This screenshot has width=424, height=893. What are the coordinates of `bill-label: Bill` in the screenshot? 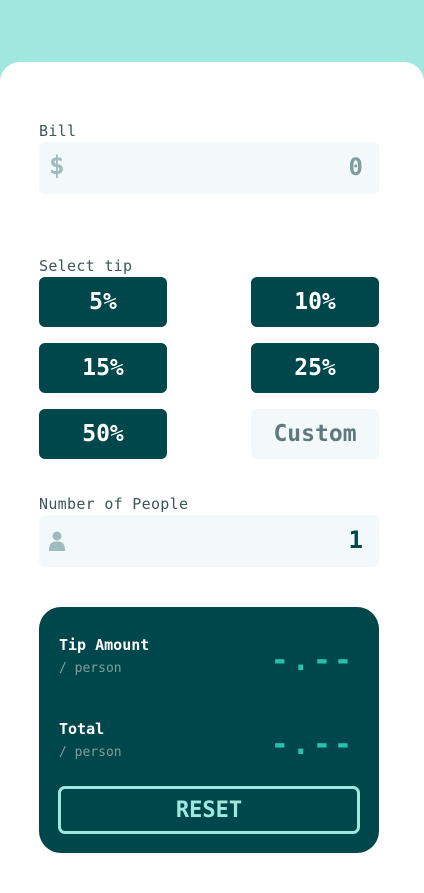 It's located at (58, 131).